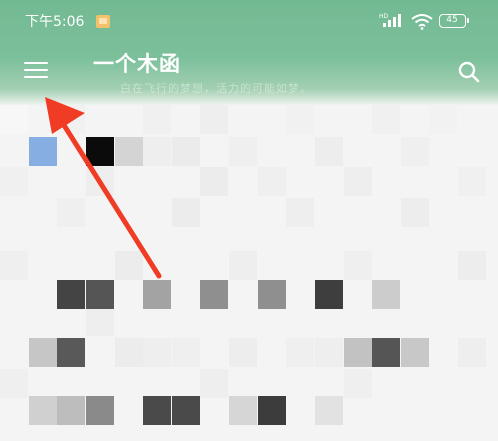 The width and height of the screenshot is (498, 441). What do you see at coordinates (110, 199) in the screenshot?
I see `arrow-shaft` at bounding box center [110, 199].